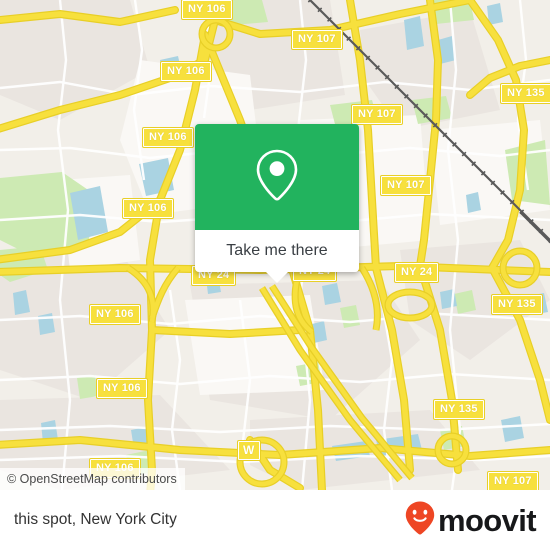 This screenshot has height=550, width=550. Describe the element at coordinates (417, 272) in the screenshot. I see `road-shield: NY 24` at that location.